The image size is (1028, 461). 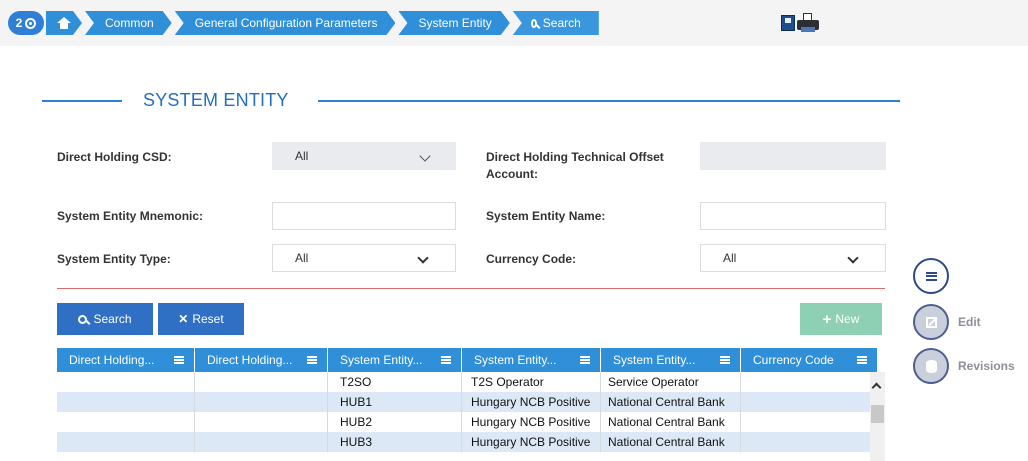 I want to click on breadcrumb-general-configuration: General Configuration Parameters, so click(x=285, y=23).